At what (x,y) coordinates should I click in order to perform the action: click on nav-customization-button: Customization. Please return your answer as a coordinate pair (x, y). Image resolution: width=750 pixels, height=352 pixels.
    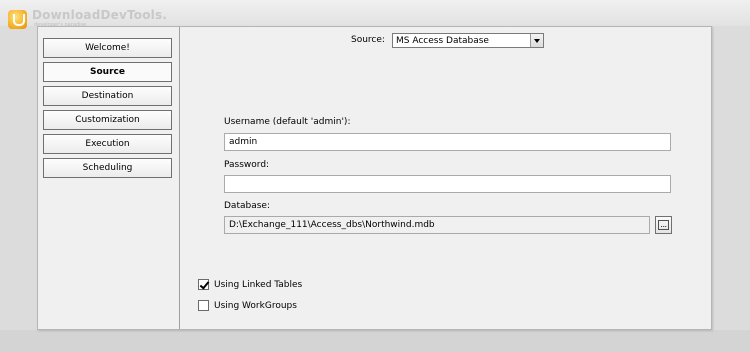
    Looking at the image, I should click on (107, 120).